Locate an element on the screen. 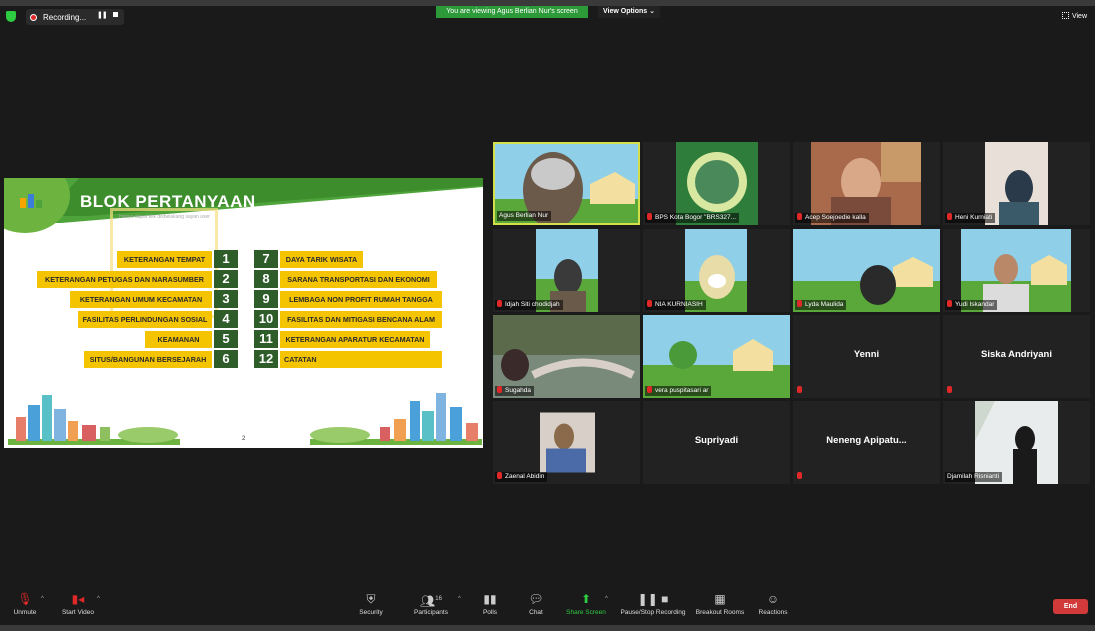 The width and height of the screenshot is (1095, 631). participant-tile: Idjah Siti chodidjah is located at coordinates (566, 270).